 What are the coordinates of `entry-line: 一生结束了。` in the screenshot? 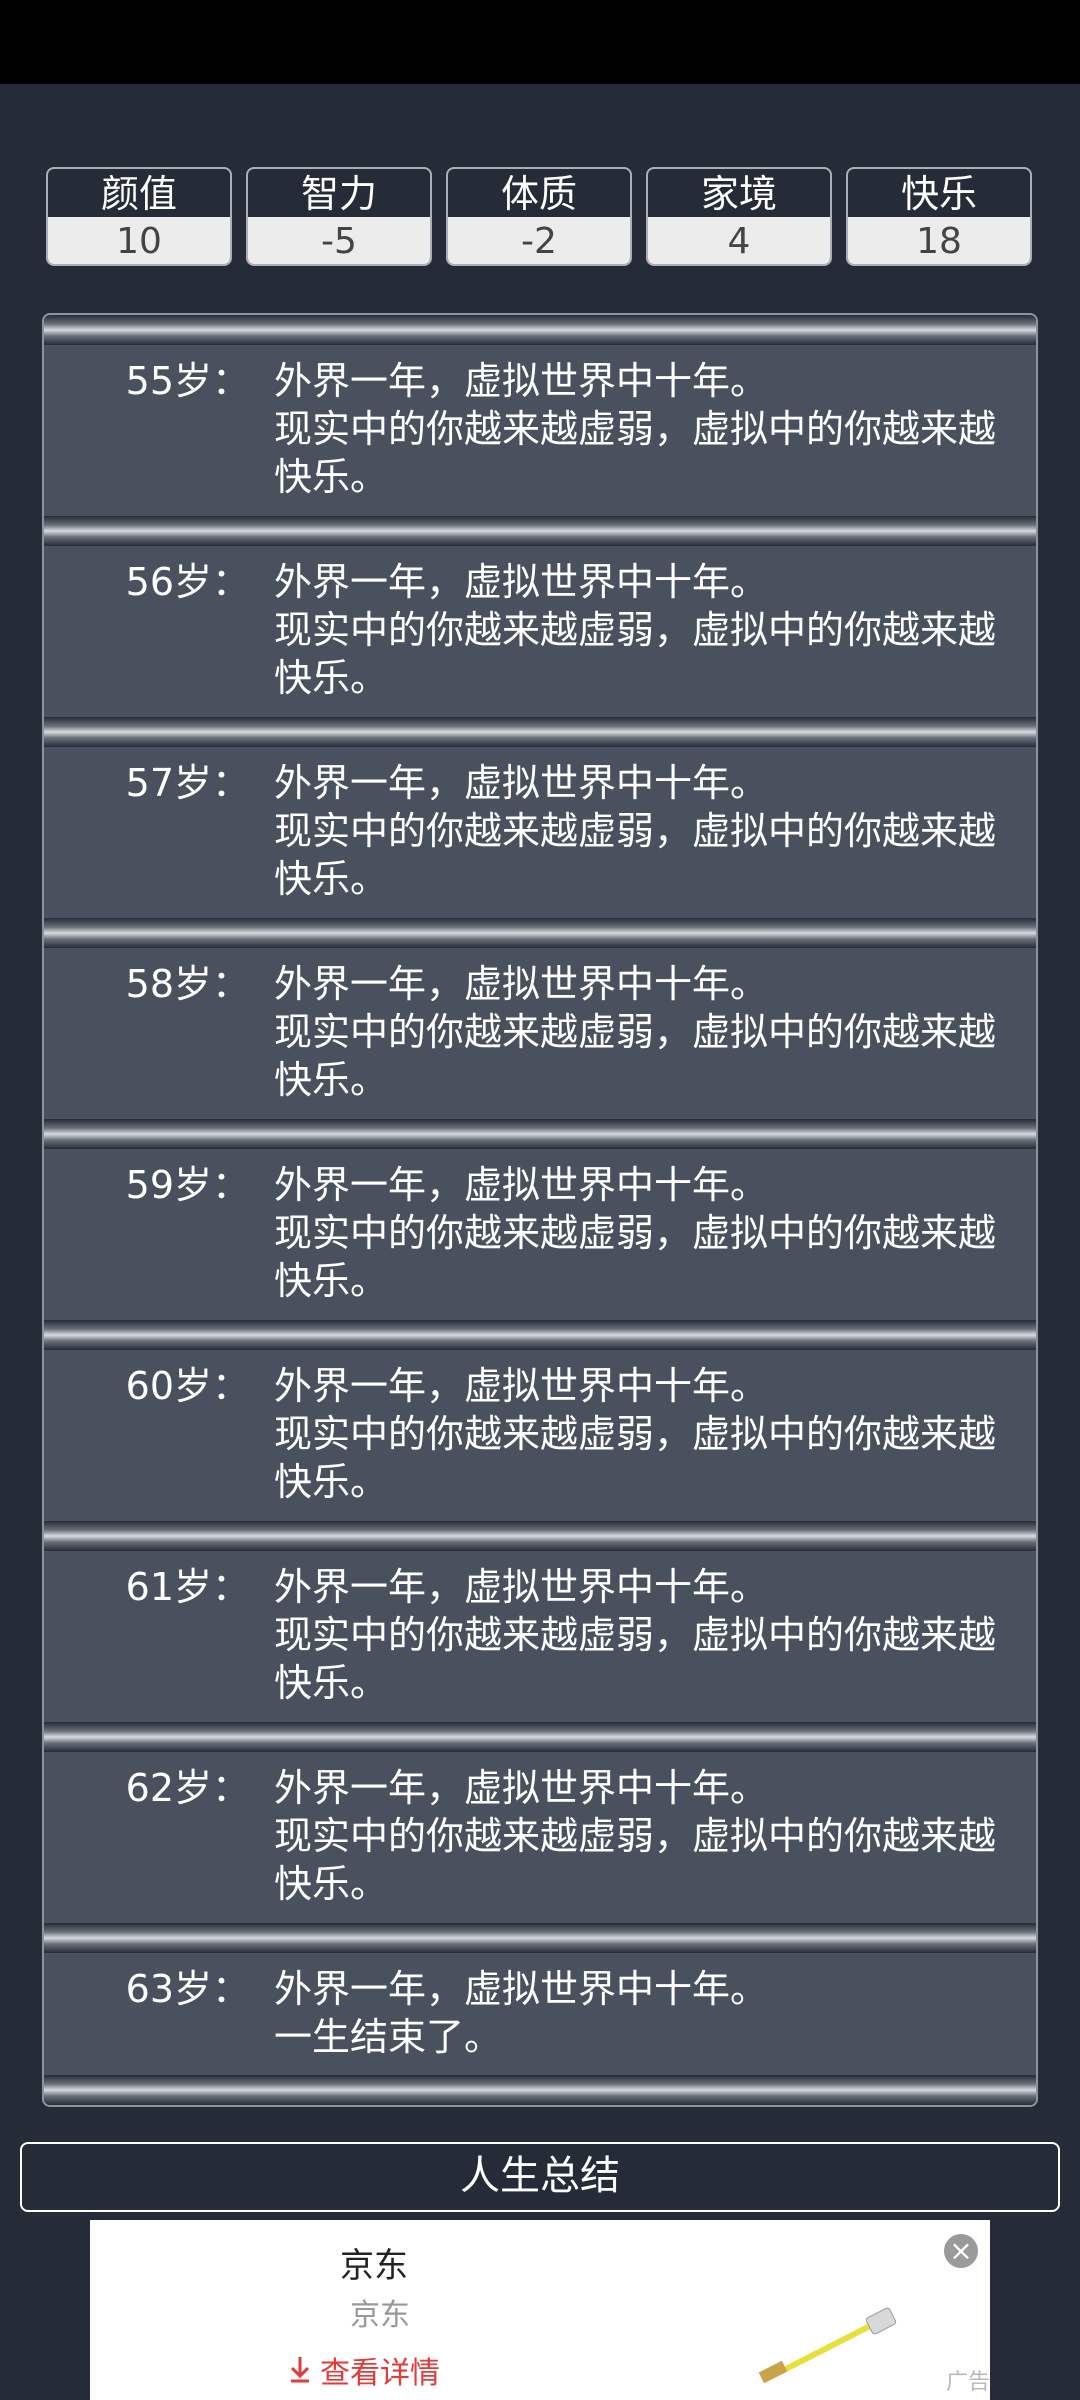 It's located at (388, 2037).